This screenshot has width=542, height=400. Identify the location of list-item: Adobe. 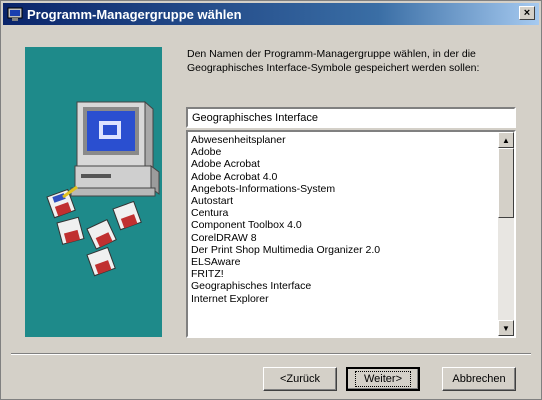
(343, 152).